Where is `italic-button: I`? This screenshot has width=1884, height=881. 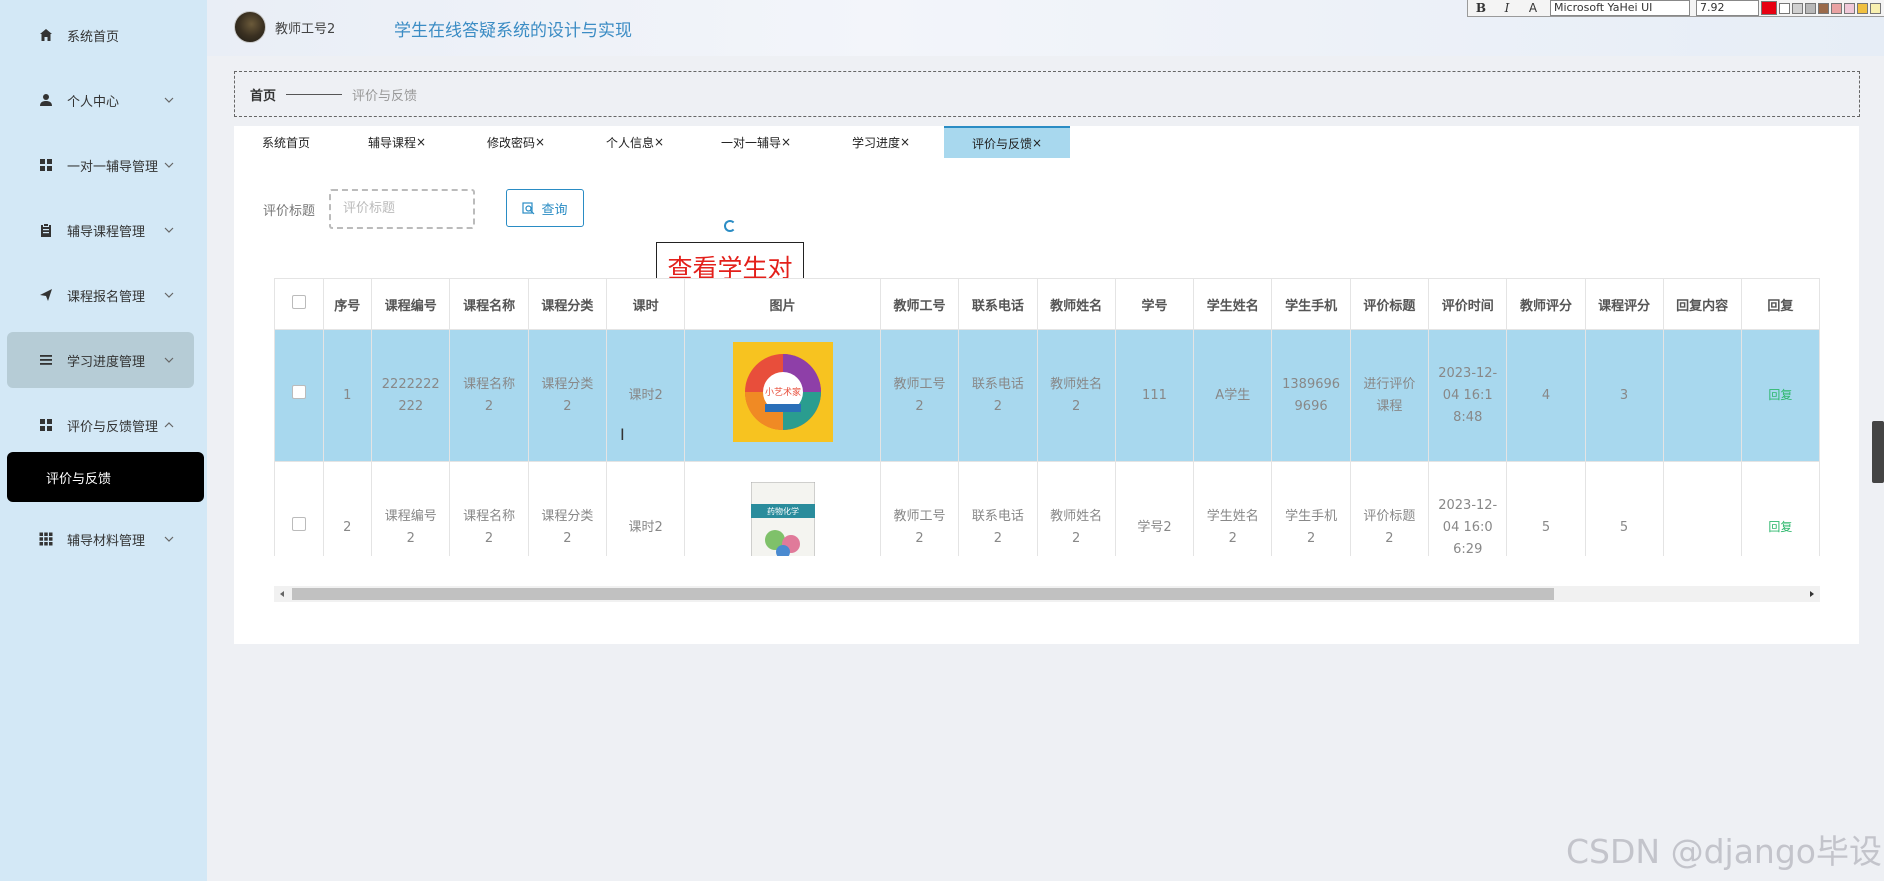
italic-button: I is located at coordinates (1507, 8).